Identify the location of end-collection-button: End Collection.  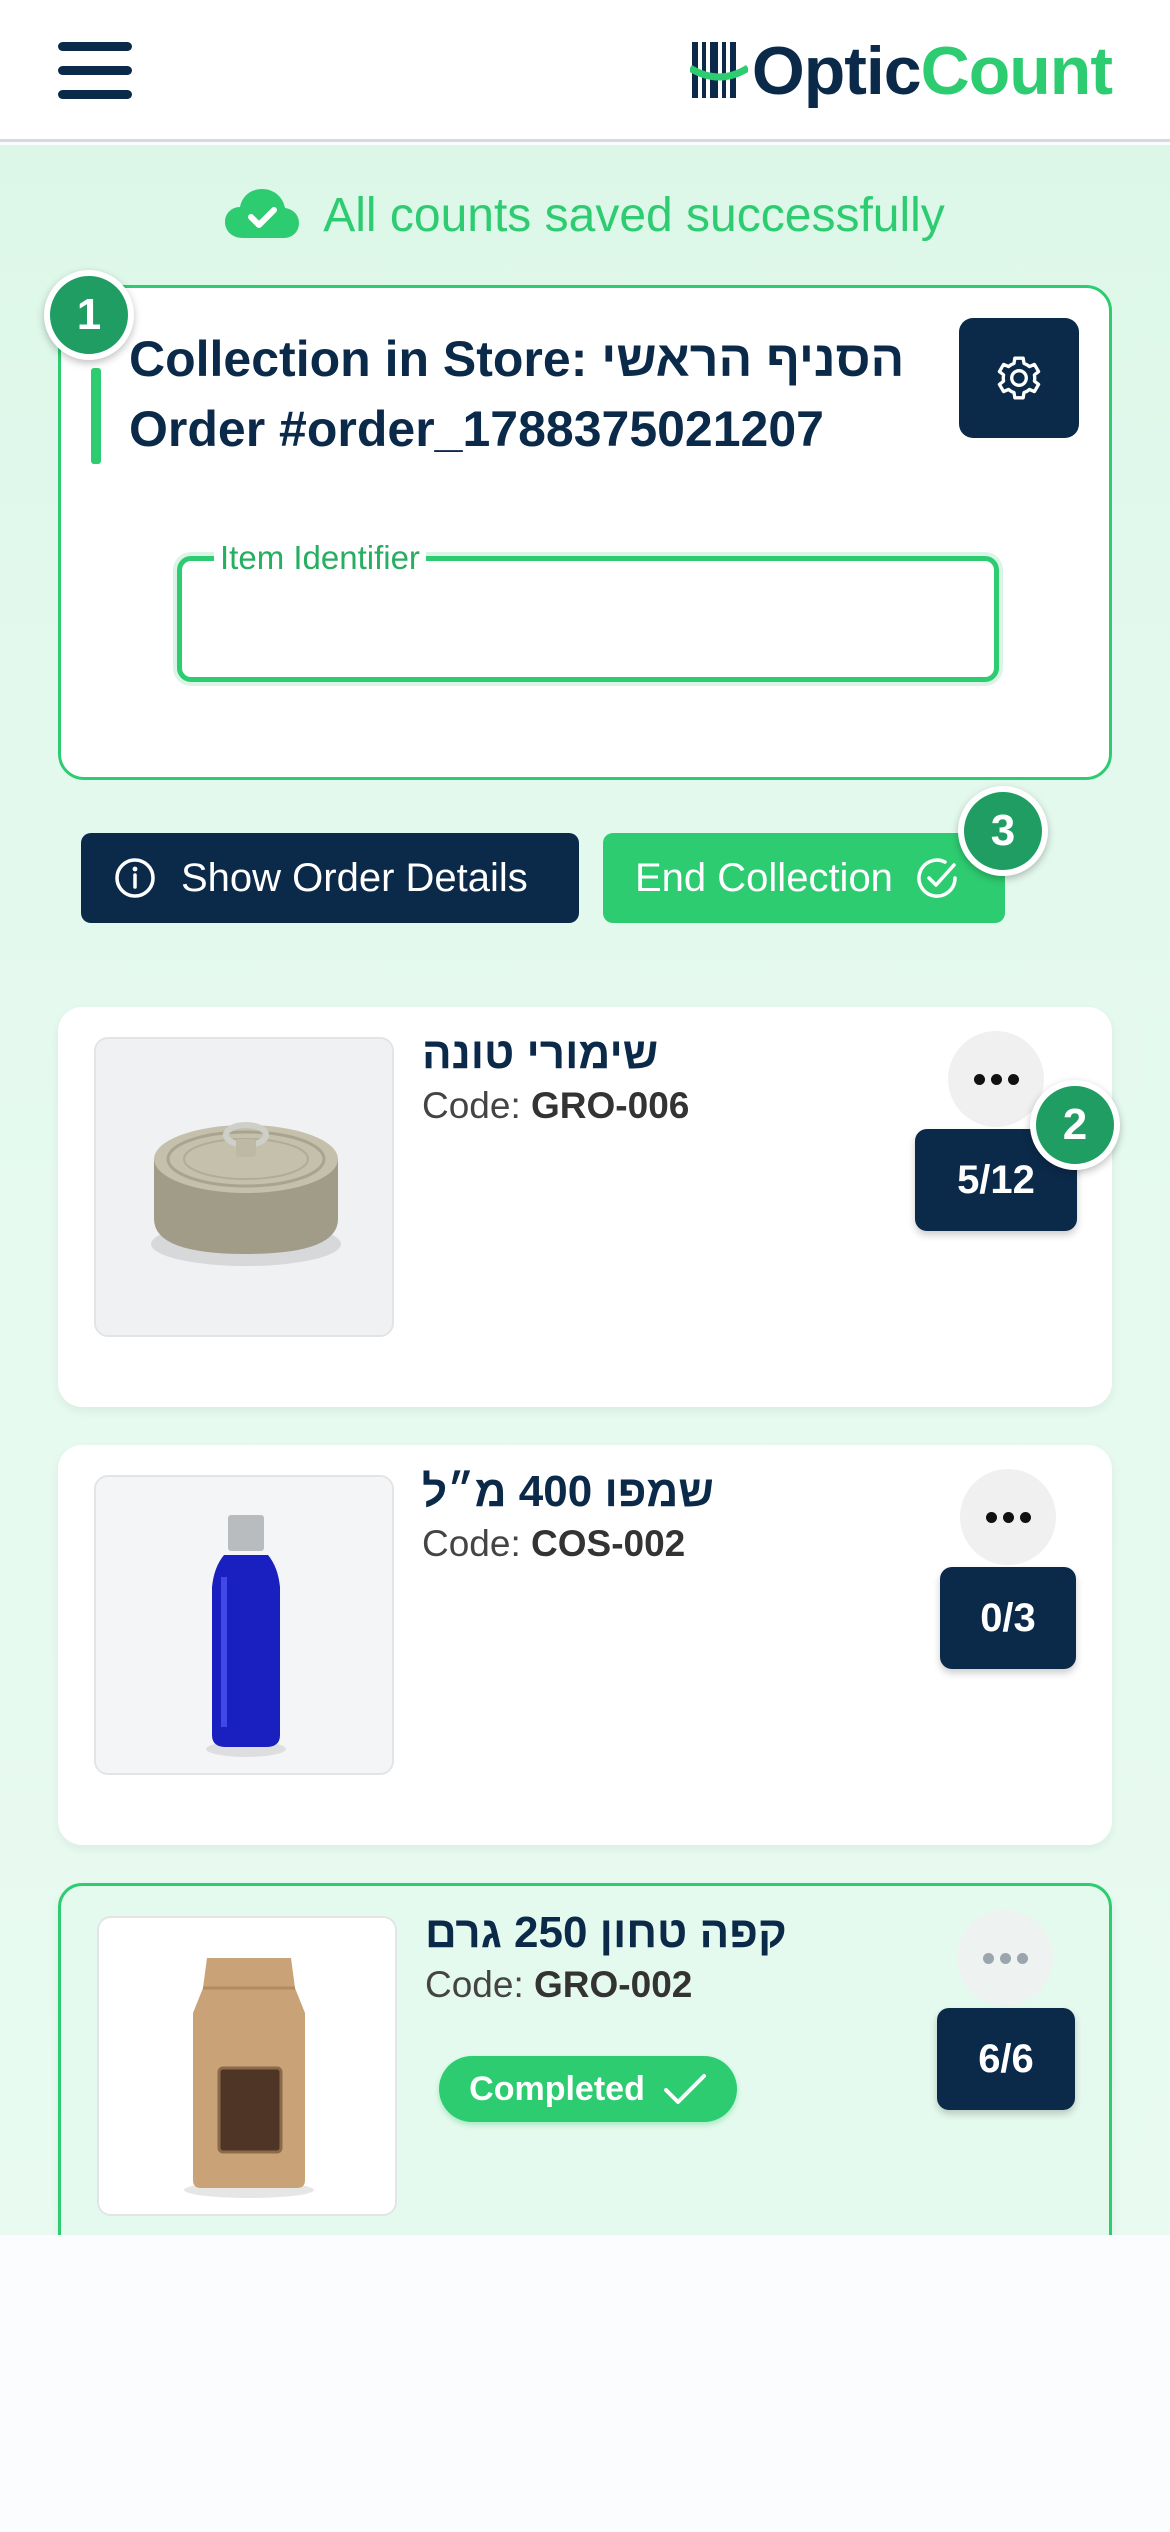
(804, 878).